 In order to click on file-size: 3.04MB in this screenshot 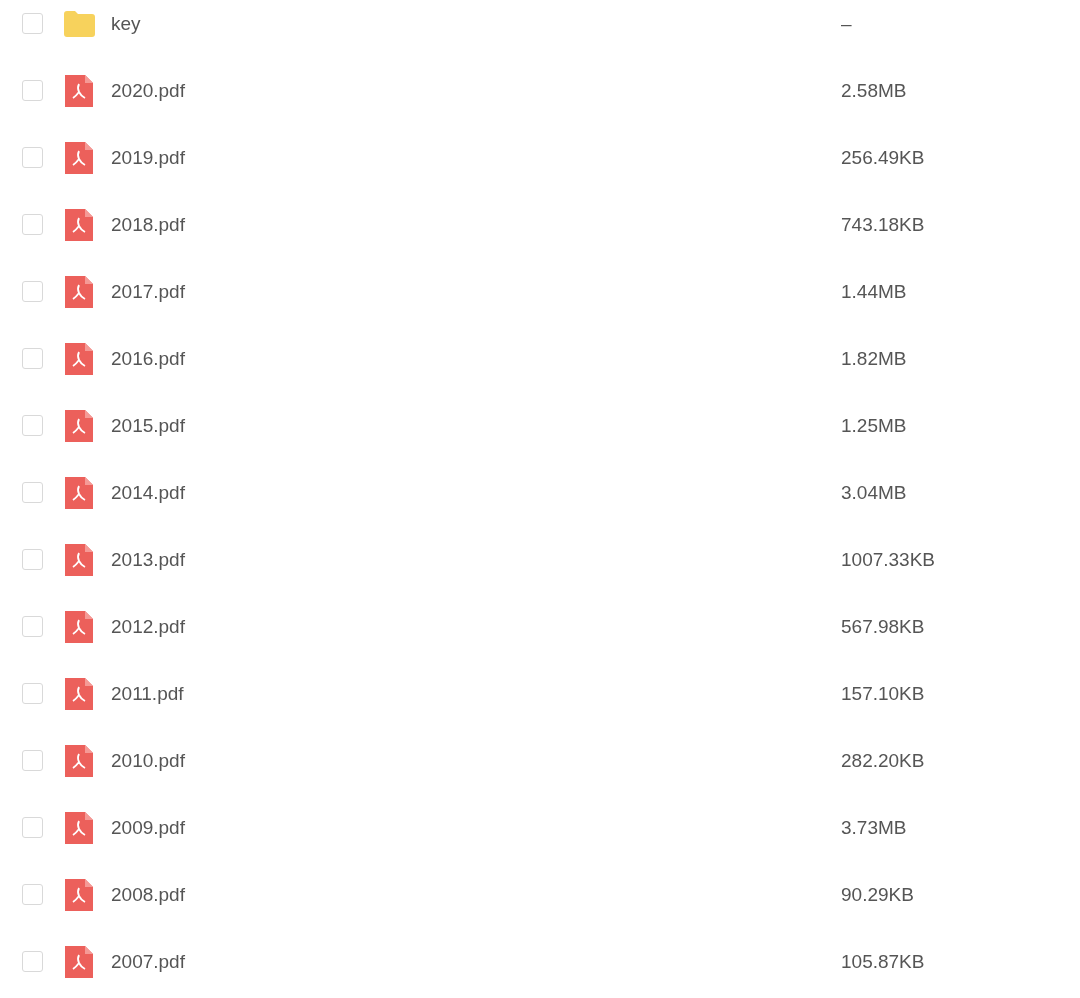, I will do `click(874, 492)`.